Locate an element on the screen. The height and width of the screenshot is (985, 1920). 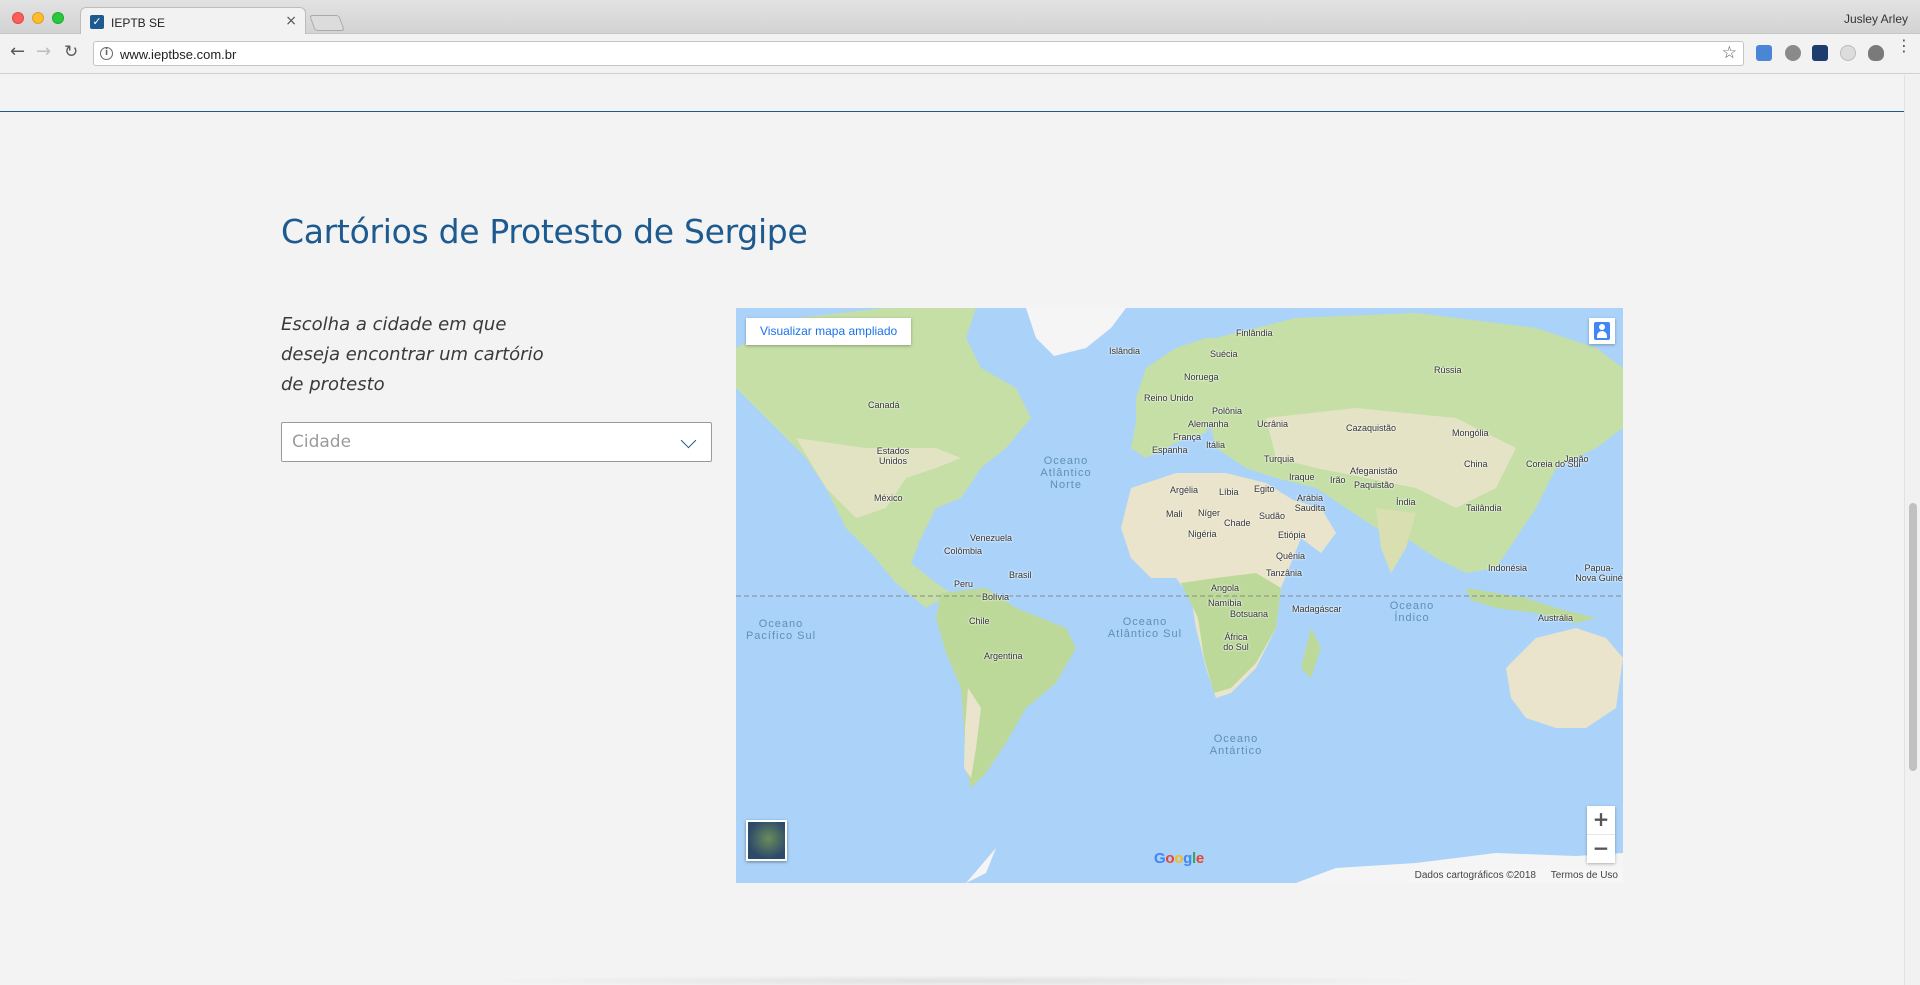
map-label: Colômbia is located at coordinates (963, 551).